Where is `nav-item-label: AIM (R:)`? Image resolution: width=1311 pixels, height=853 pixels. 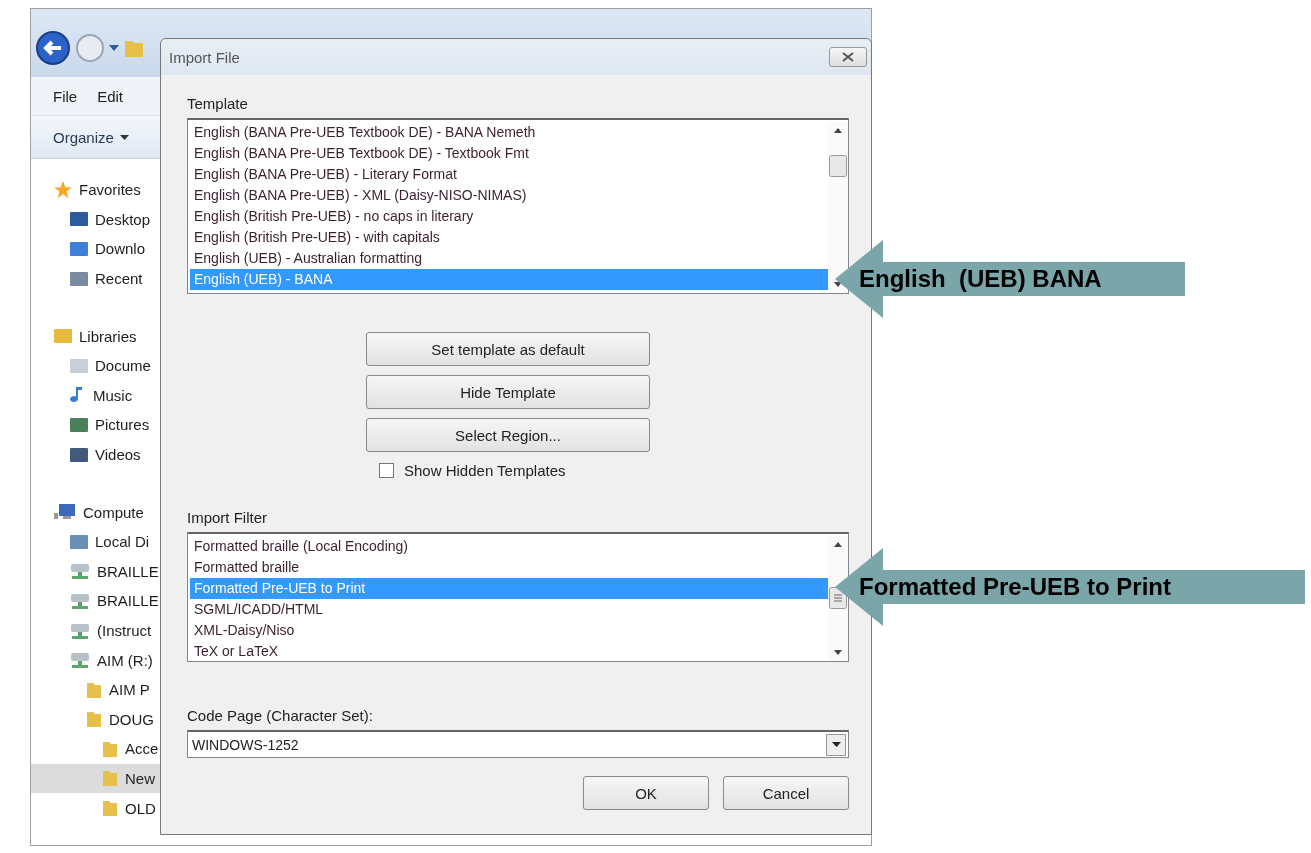
nav-item-label: AIM (R:) is located at coordinates (125, 660).